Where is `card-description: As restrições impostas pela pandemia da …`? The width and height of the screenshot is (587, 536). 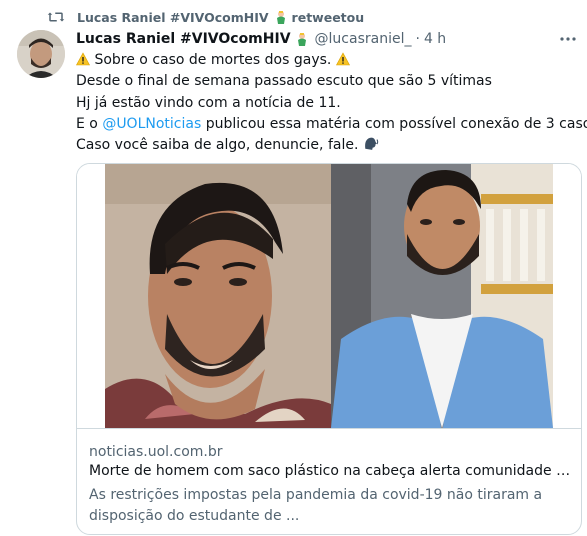
card-description: As restrições impostas pela pandemia da … is located at coordinates (331, 506).